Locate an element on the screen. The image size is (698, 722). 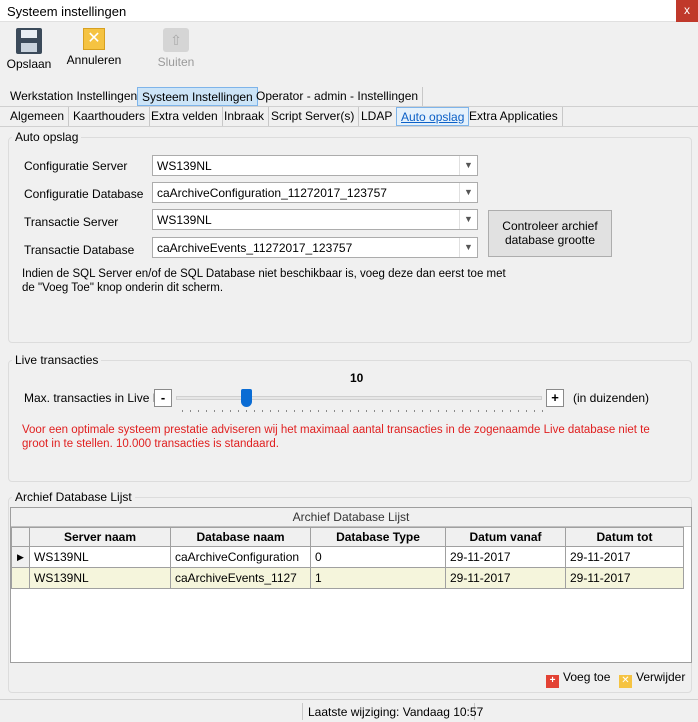
tab-auto-opslag: Auto opslag is located at coordinates (433, 116).